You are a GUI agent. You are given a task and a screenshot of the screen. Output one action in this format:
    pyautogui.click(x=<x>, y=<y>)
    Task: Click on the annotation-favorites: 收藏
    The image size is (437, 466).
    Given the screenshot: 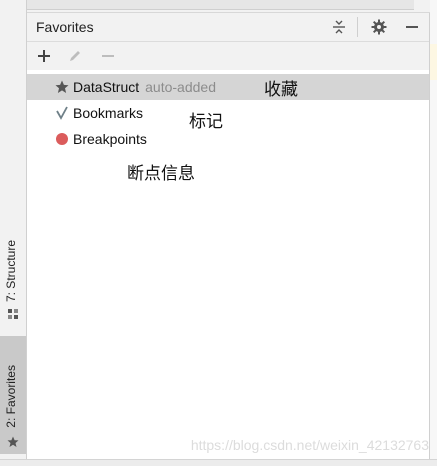 What is the action you would take?
    pyautogui.click(x=281, y=90)
    